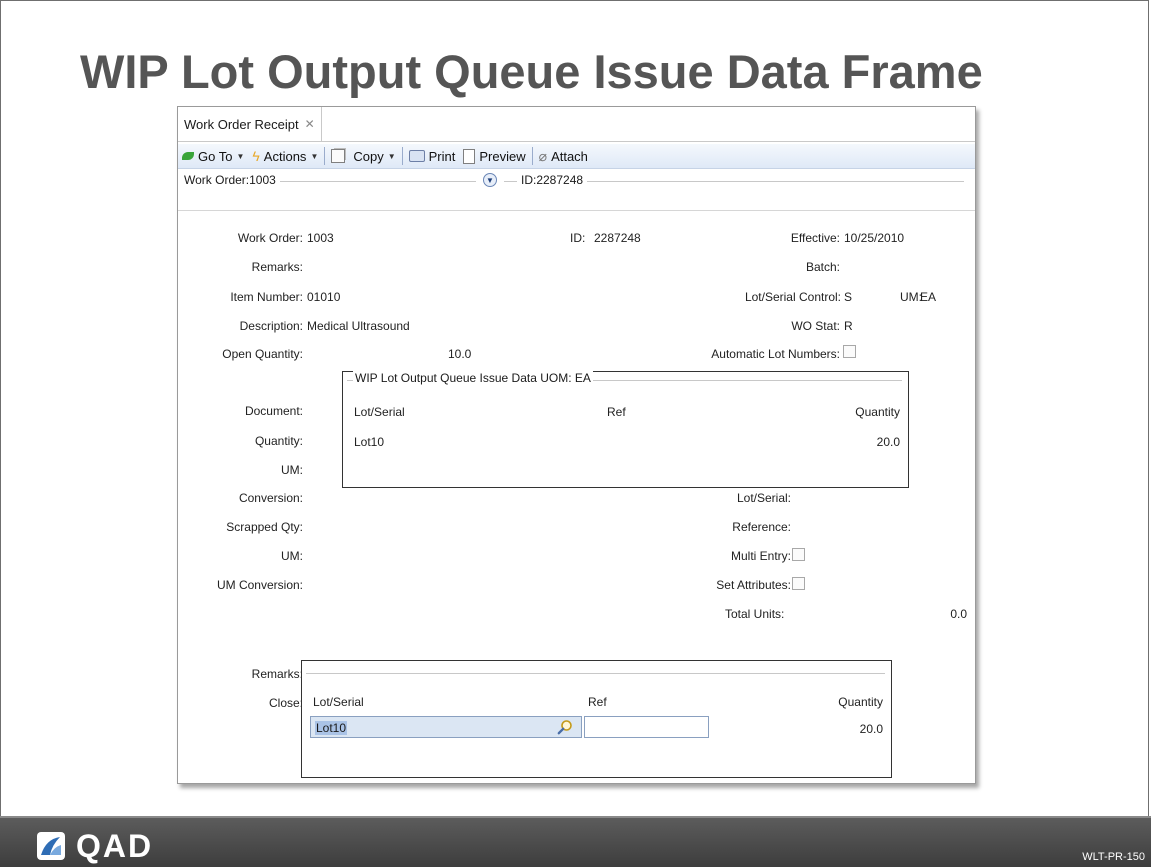  I want to click on id-value: 2287248, so click(617, 238).